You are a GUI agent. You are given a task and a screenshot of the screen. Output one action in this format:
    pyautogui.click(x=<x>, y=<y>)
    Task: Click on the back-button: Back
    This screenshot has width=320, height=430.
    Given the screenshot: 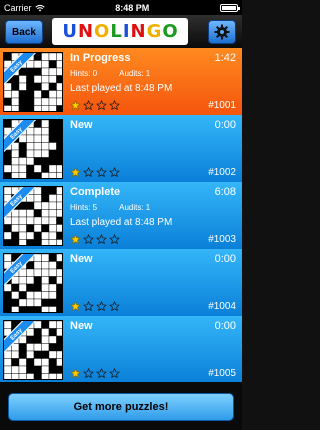 What is the action you would take?
    pyautogui.click(x=24, y=32)
    